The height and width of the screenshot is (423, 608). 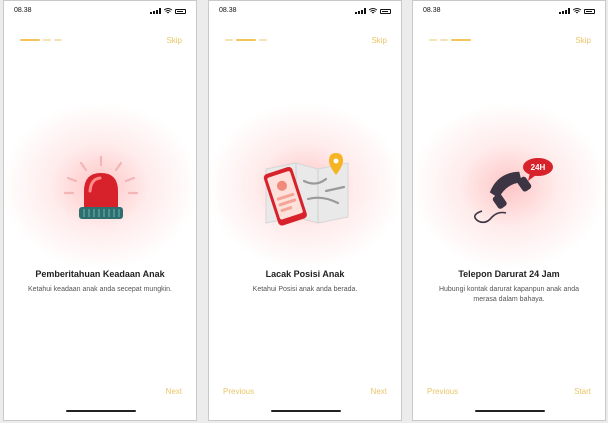 I want to click on onboarding-title: Telepon Darurat 24 Jam, so click(x=509, y=274).